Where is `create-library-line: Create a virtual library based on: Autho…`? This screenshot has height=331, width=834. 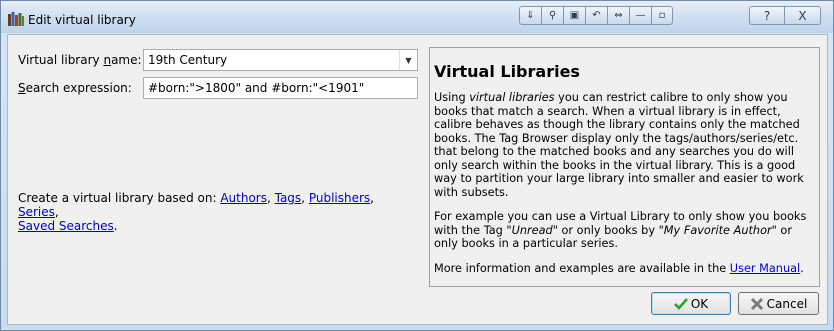 create-library-line: Create a virtual library based on: Autho… is located at coordinates (196, 212).